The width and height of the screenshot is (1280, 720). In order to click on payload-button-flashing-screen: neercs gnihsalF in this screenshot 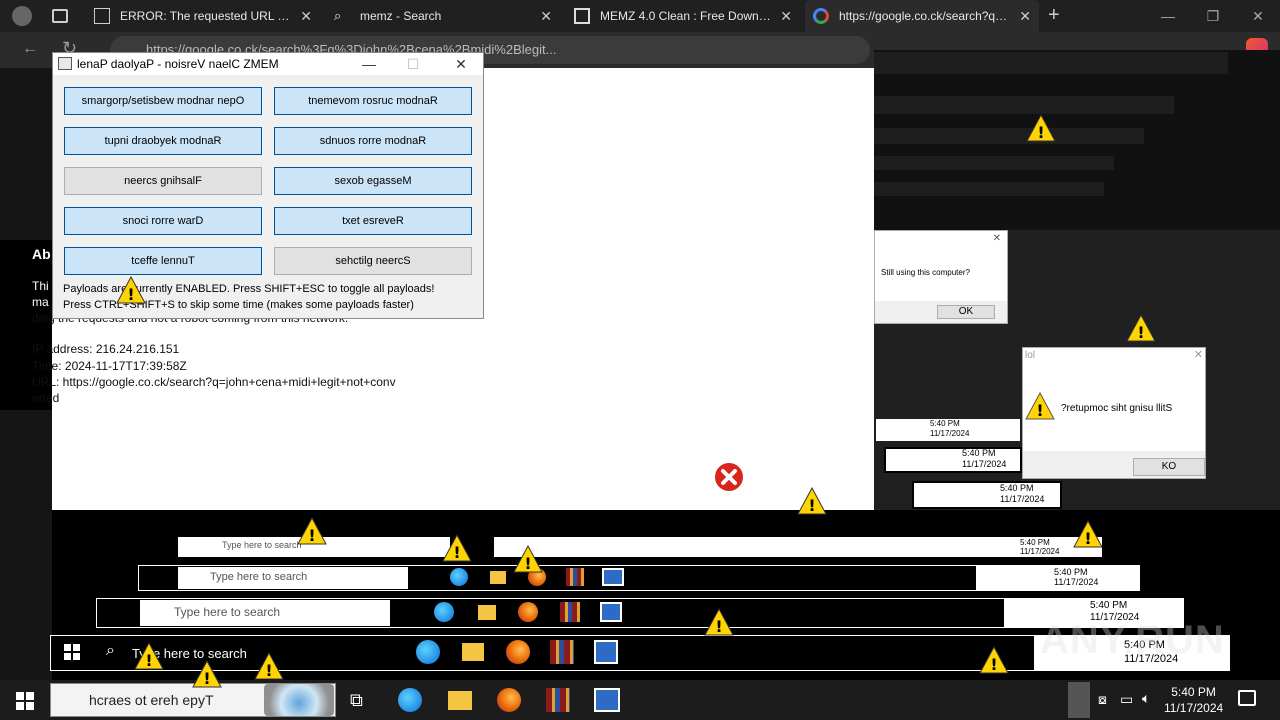, I will do `click(163, 181)`.